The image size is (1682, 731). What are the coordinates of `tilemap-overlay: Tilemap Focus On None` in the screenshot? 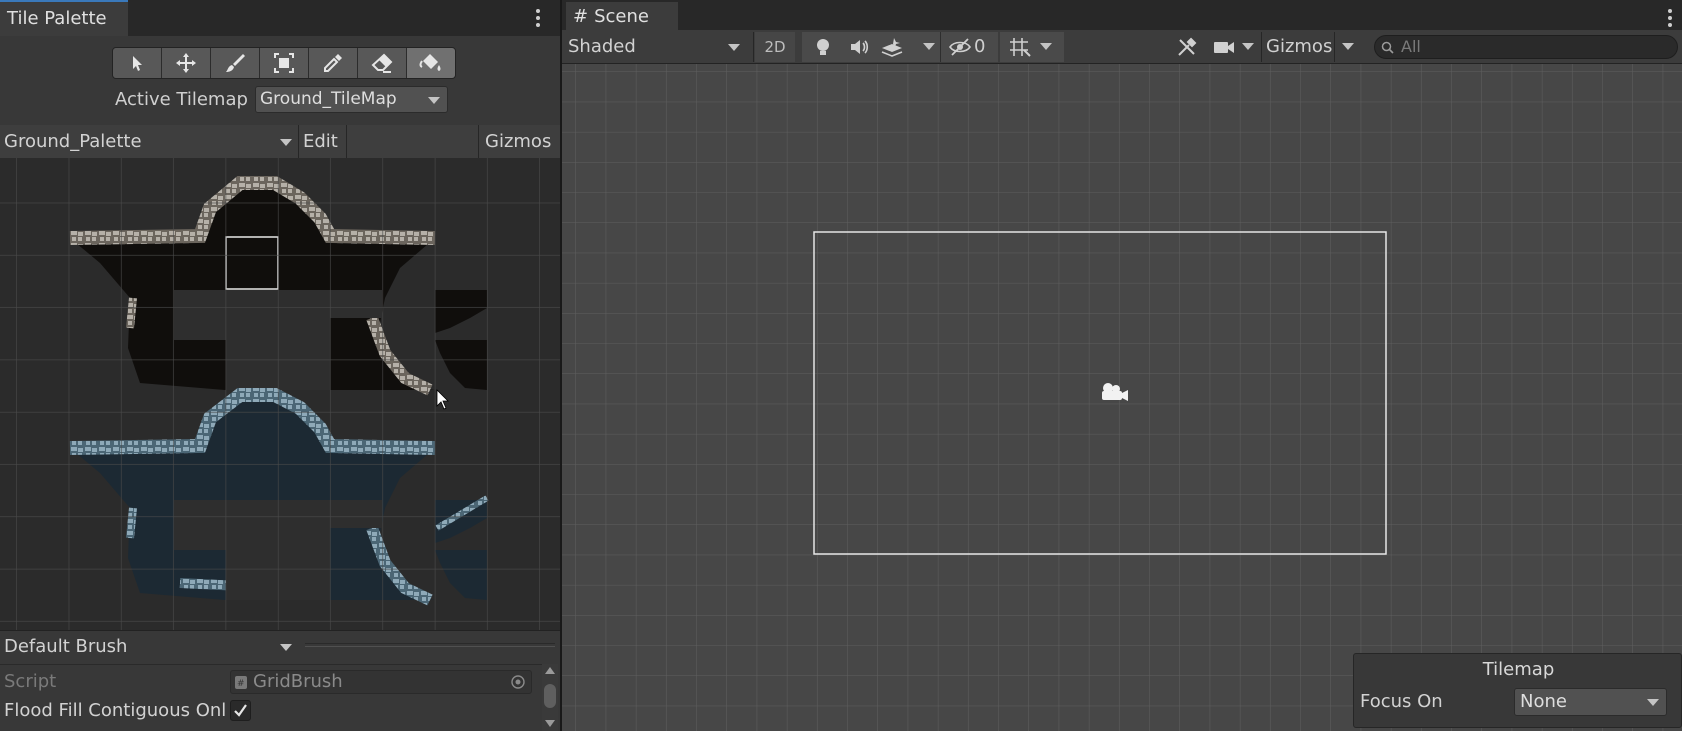 It's located at (1517, 690).